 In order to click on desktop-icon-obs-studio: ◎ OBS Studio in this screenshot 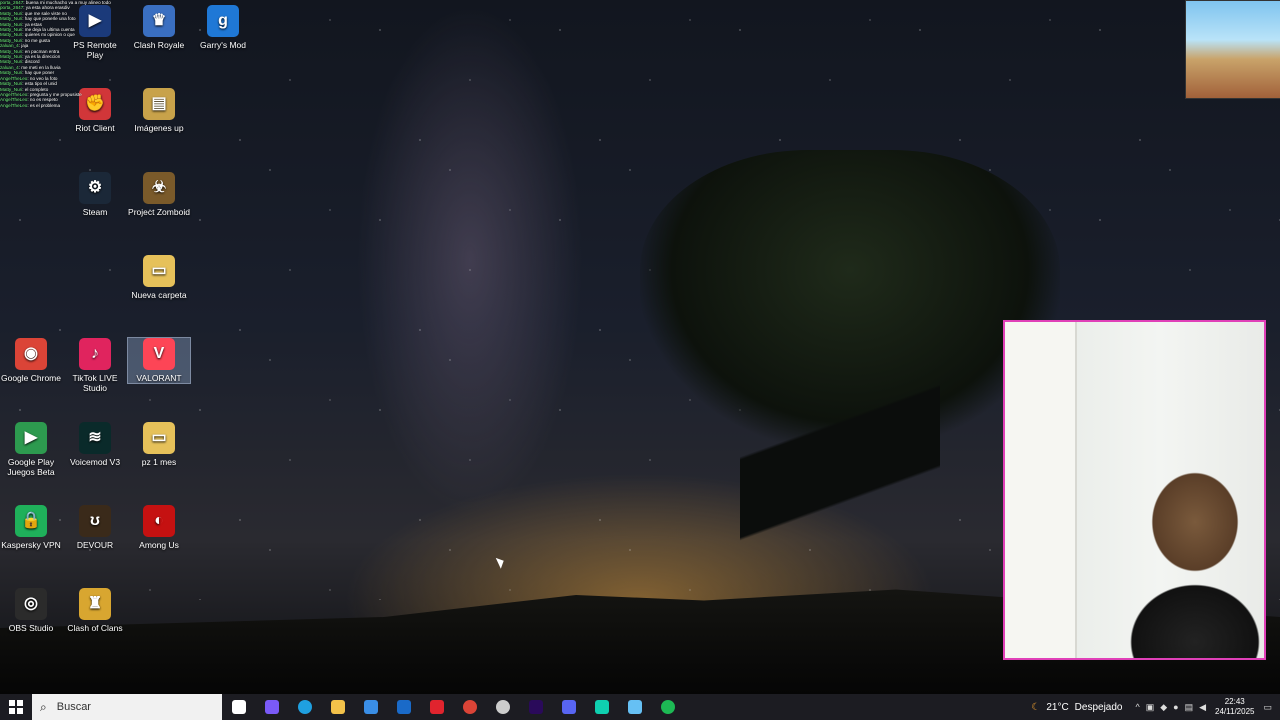, I will do `click(31, 610)`.